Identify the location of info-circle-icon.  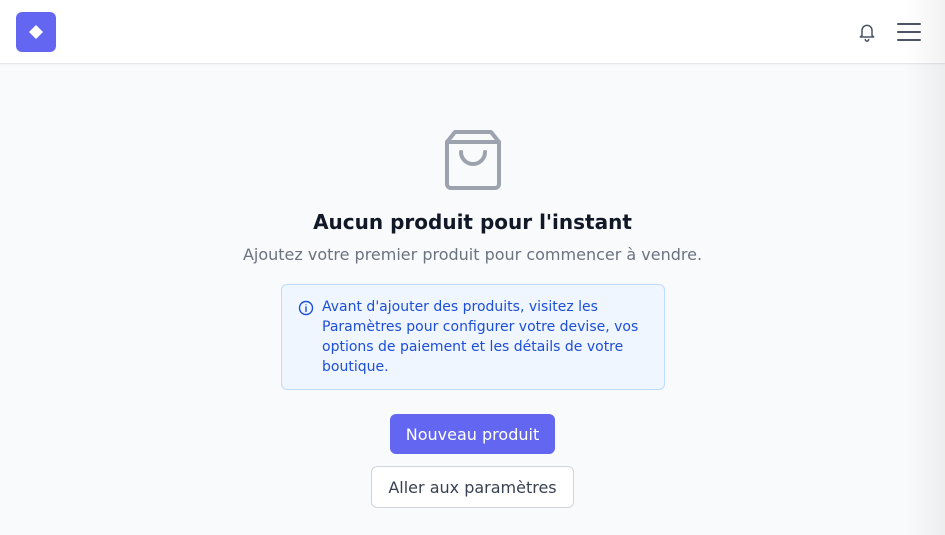
(306, 308).